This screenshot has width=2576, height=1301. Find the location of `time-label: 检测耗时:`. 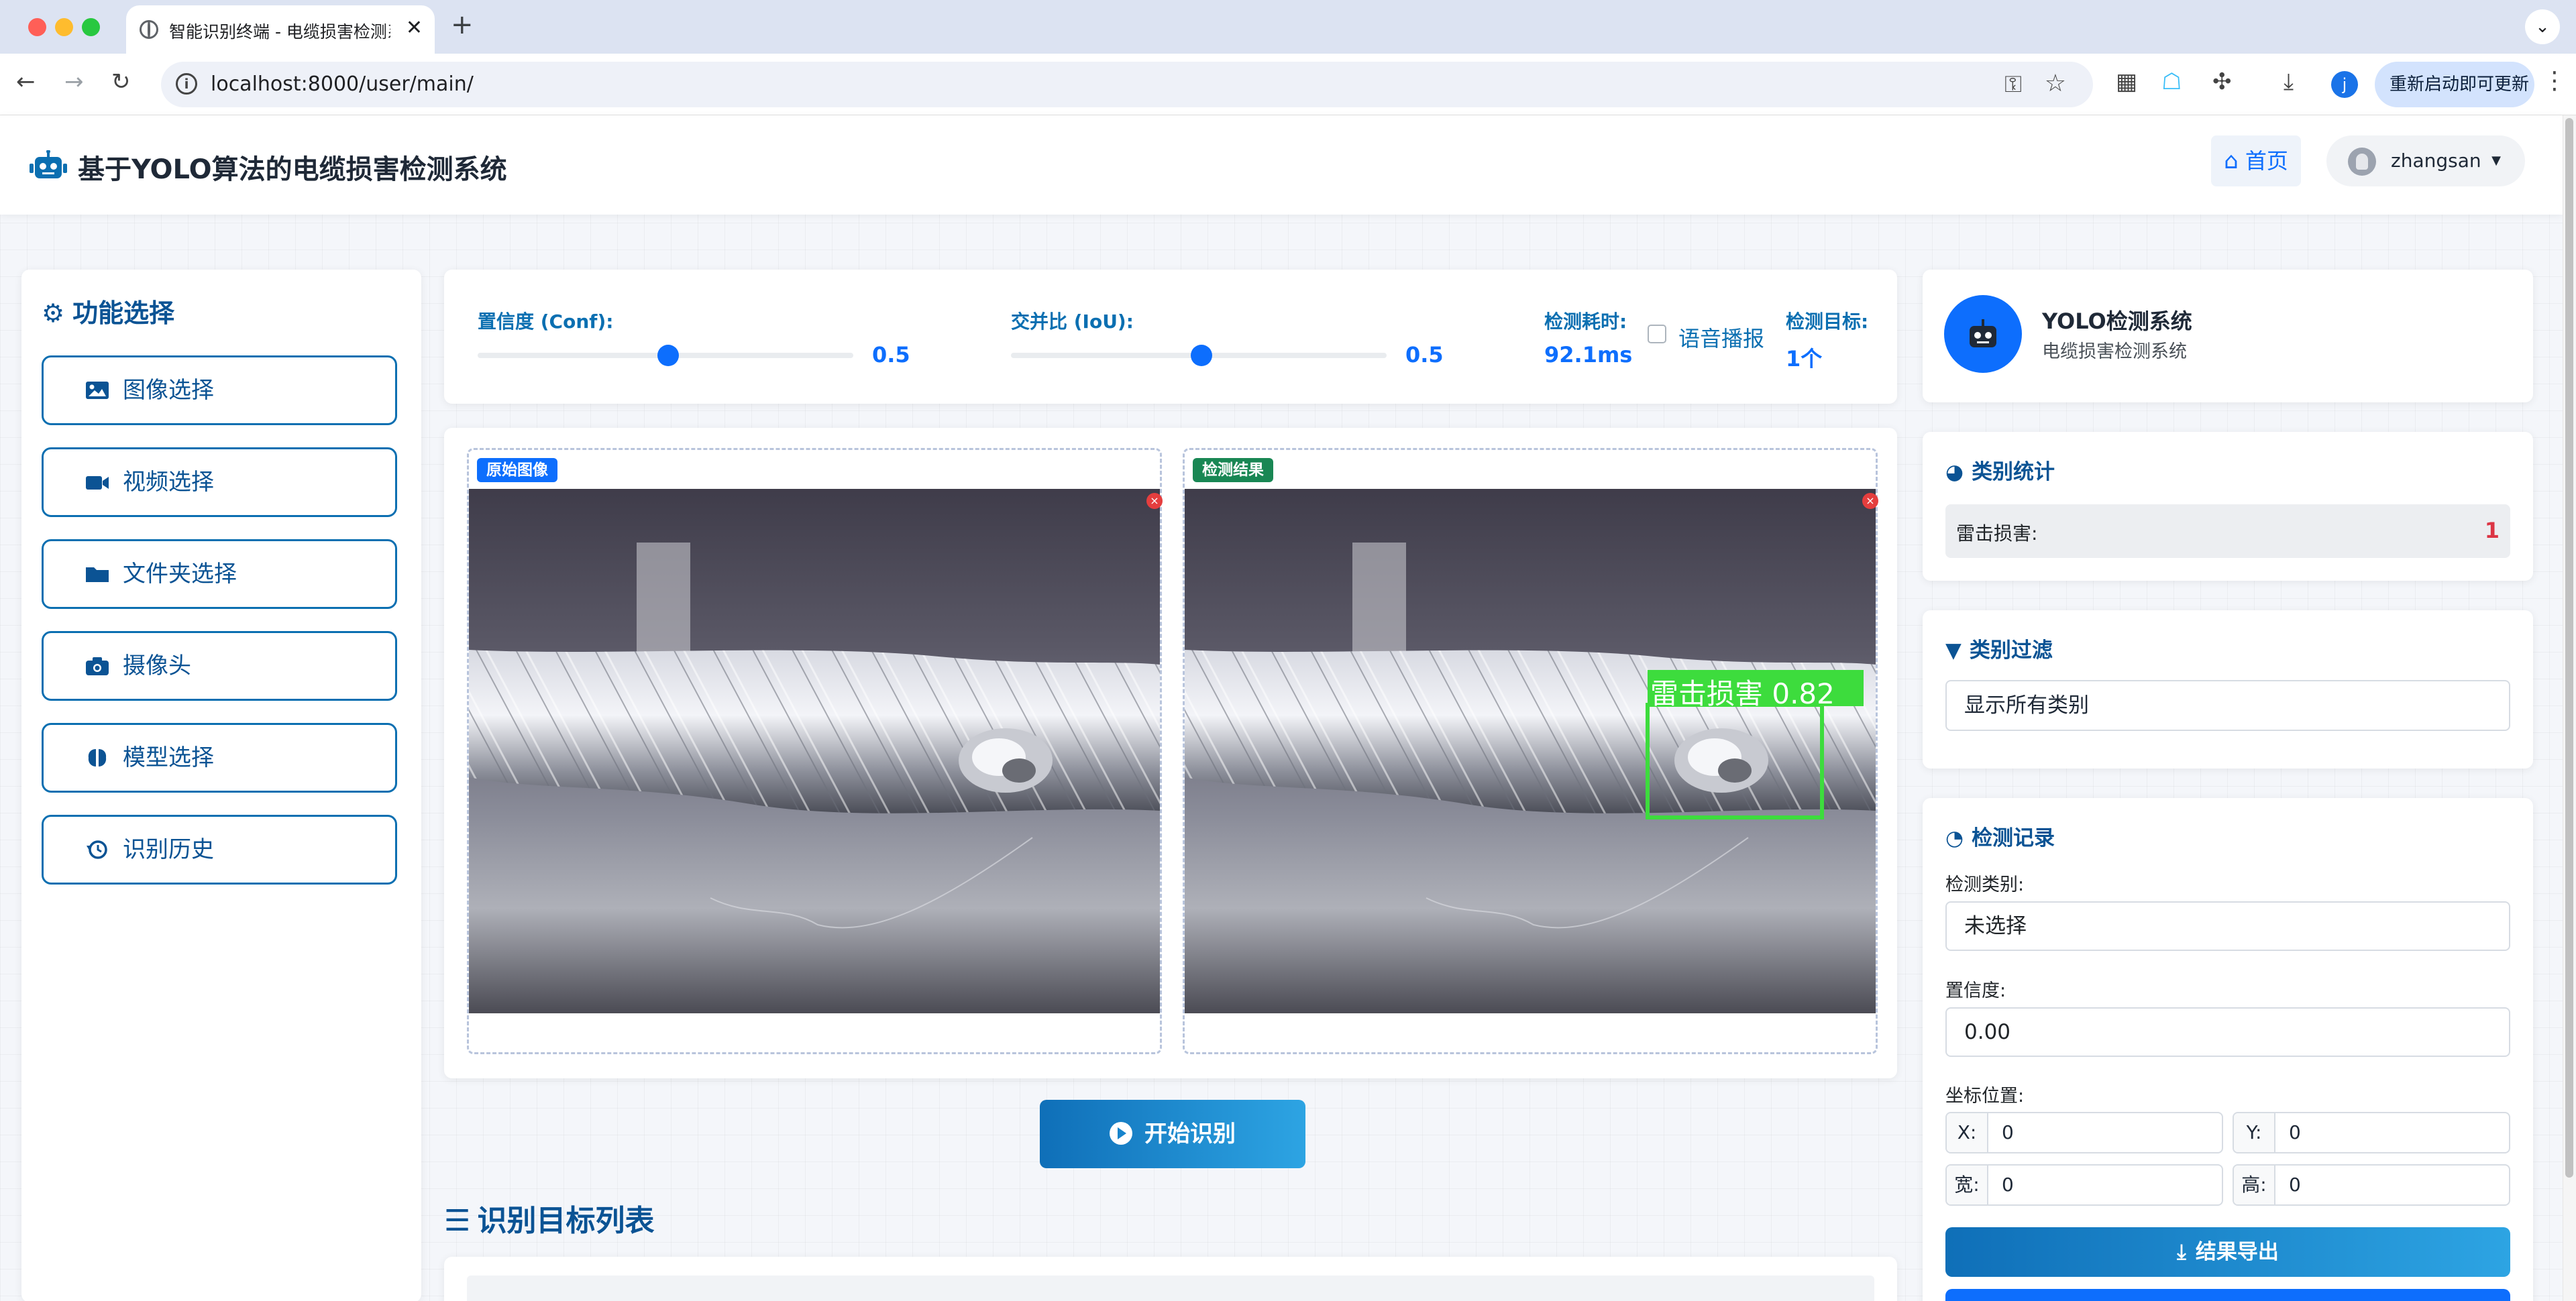

time-label: 检测耗时: is located at coordinates (1585, 321).